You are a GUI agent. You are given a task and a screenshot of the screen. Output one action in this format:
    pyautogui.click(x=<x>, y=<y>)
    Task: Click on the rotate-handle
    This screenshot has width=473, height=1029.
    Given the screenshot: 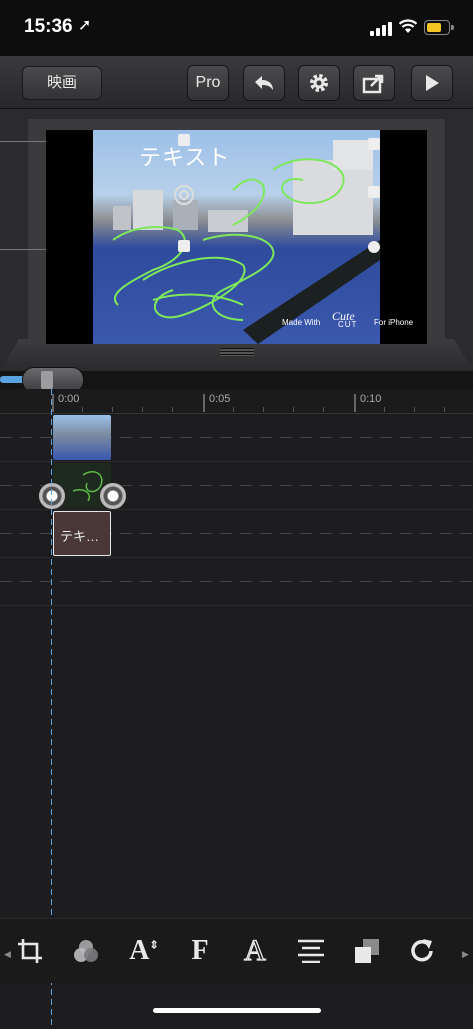 What is the action you would take?
    pyautogui.click(x=374, y=247)
    